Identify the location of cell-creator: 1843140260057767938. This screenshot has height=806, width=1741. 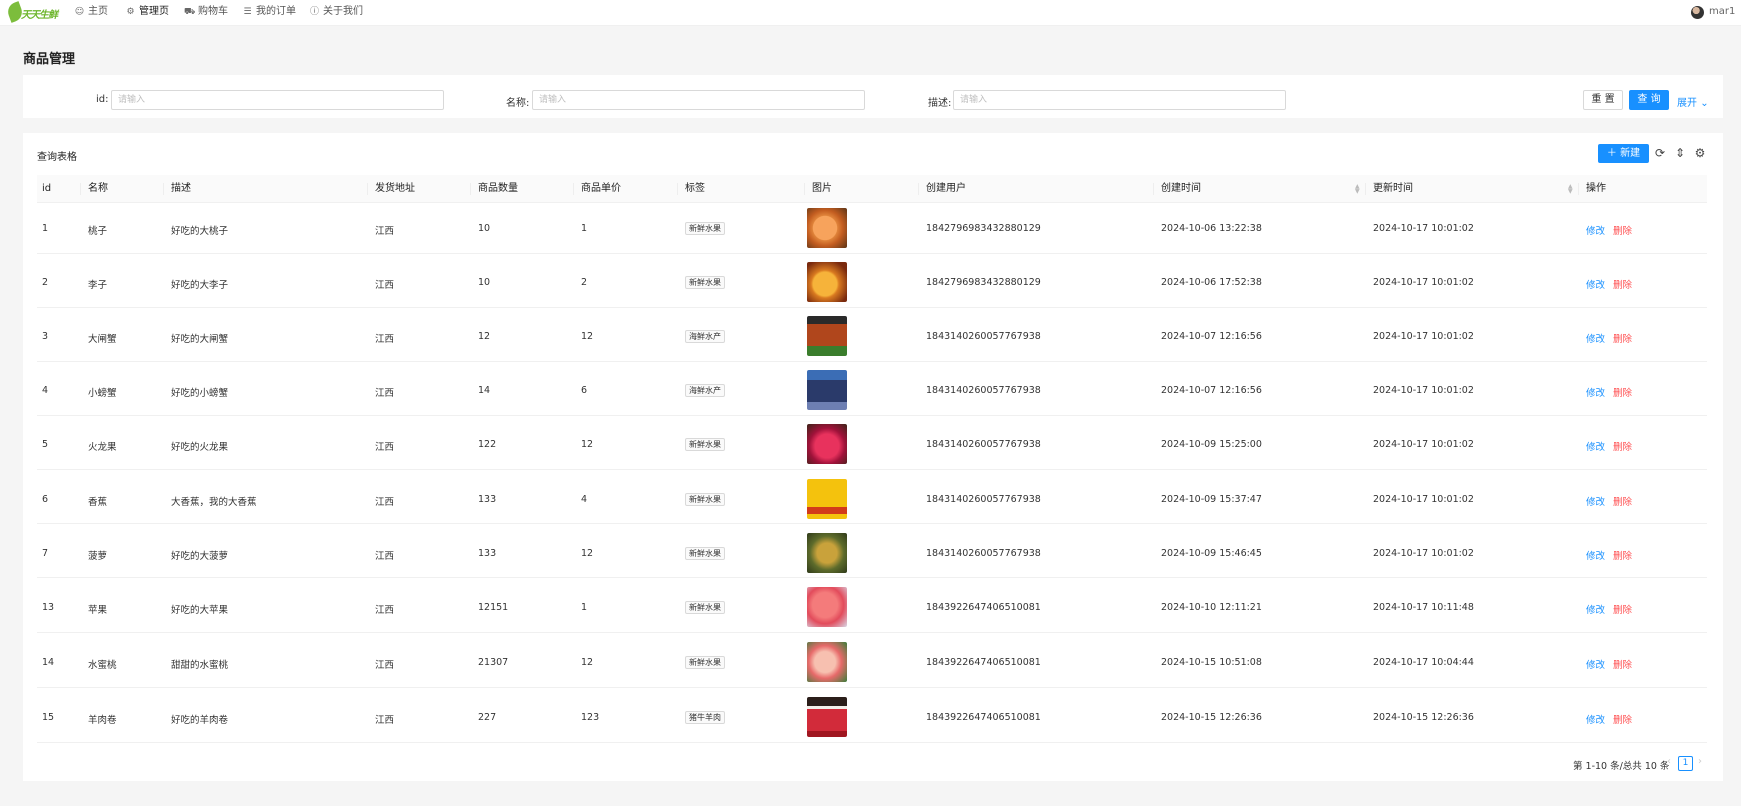
(983, 444).